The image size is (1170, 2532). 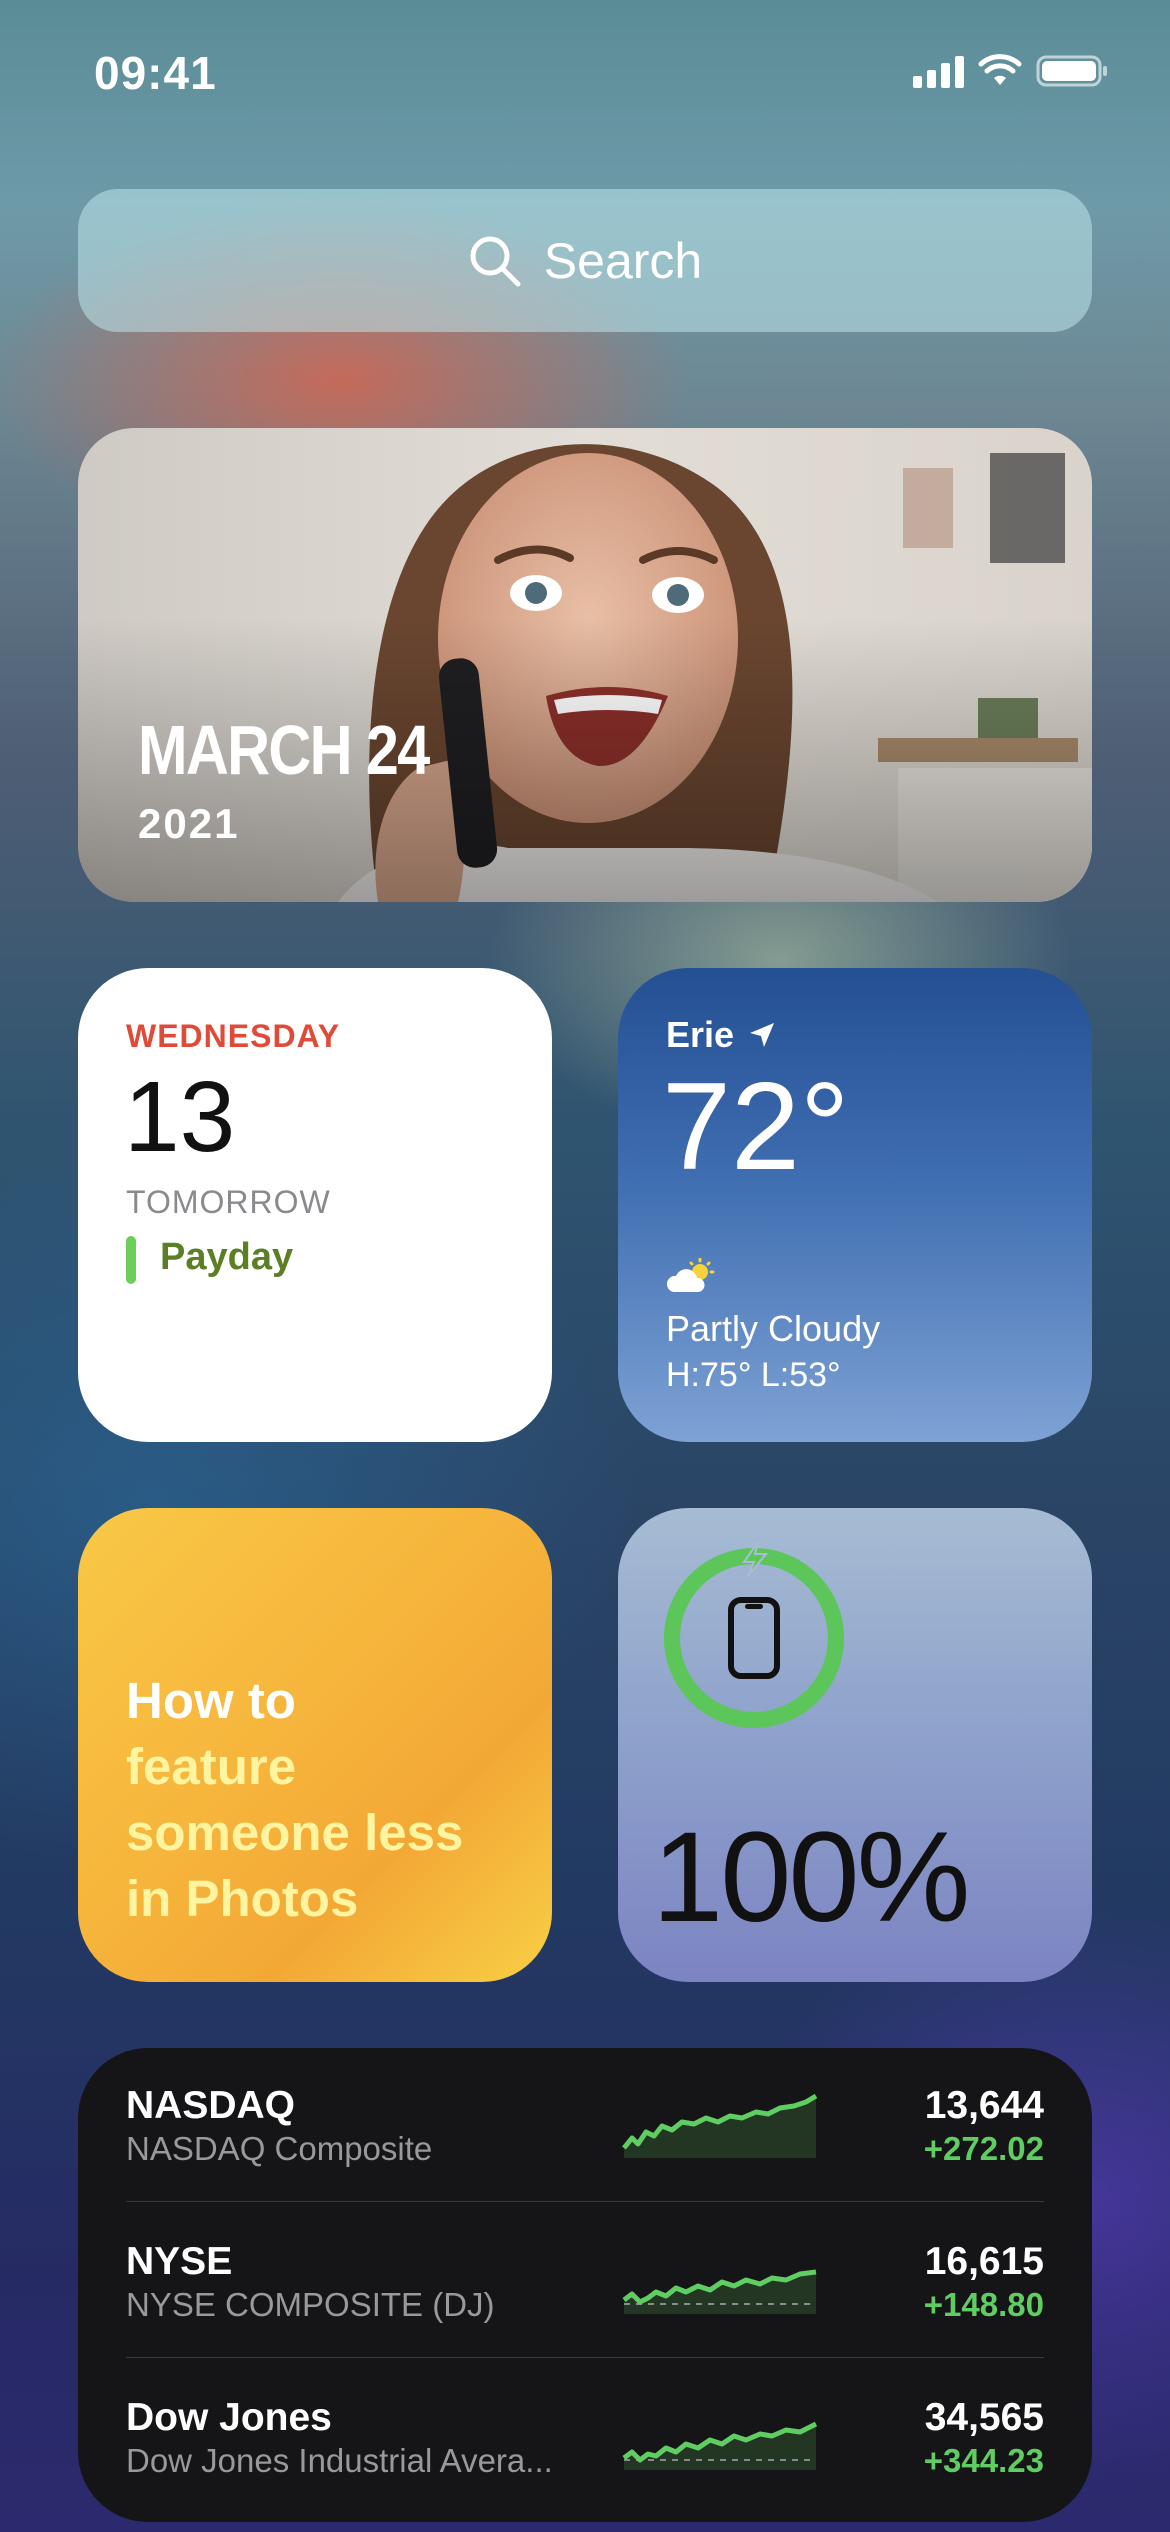 I want to click on search-field: Search, so click(x=585, y=260).